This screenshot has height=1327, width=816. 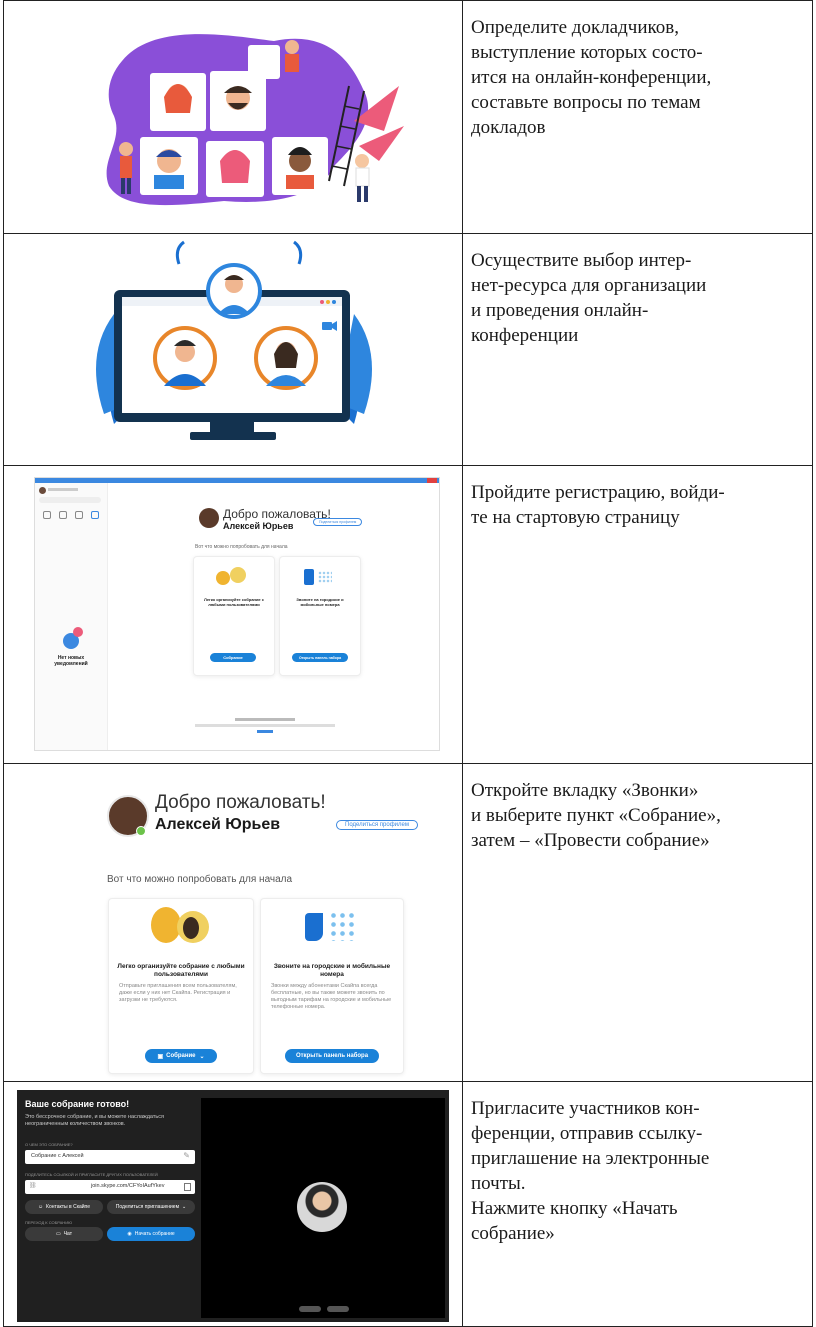 I want to click on video-icon: ◉, so click(x=129, y=1234).